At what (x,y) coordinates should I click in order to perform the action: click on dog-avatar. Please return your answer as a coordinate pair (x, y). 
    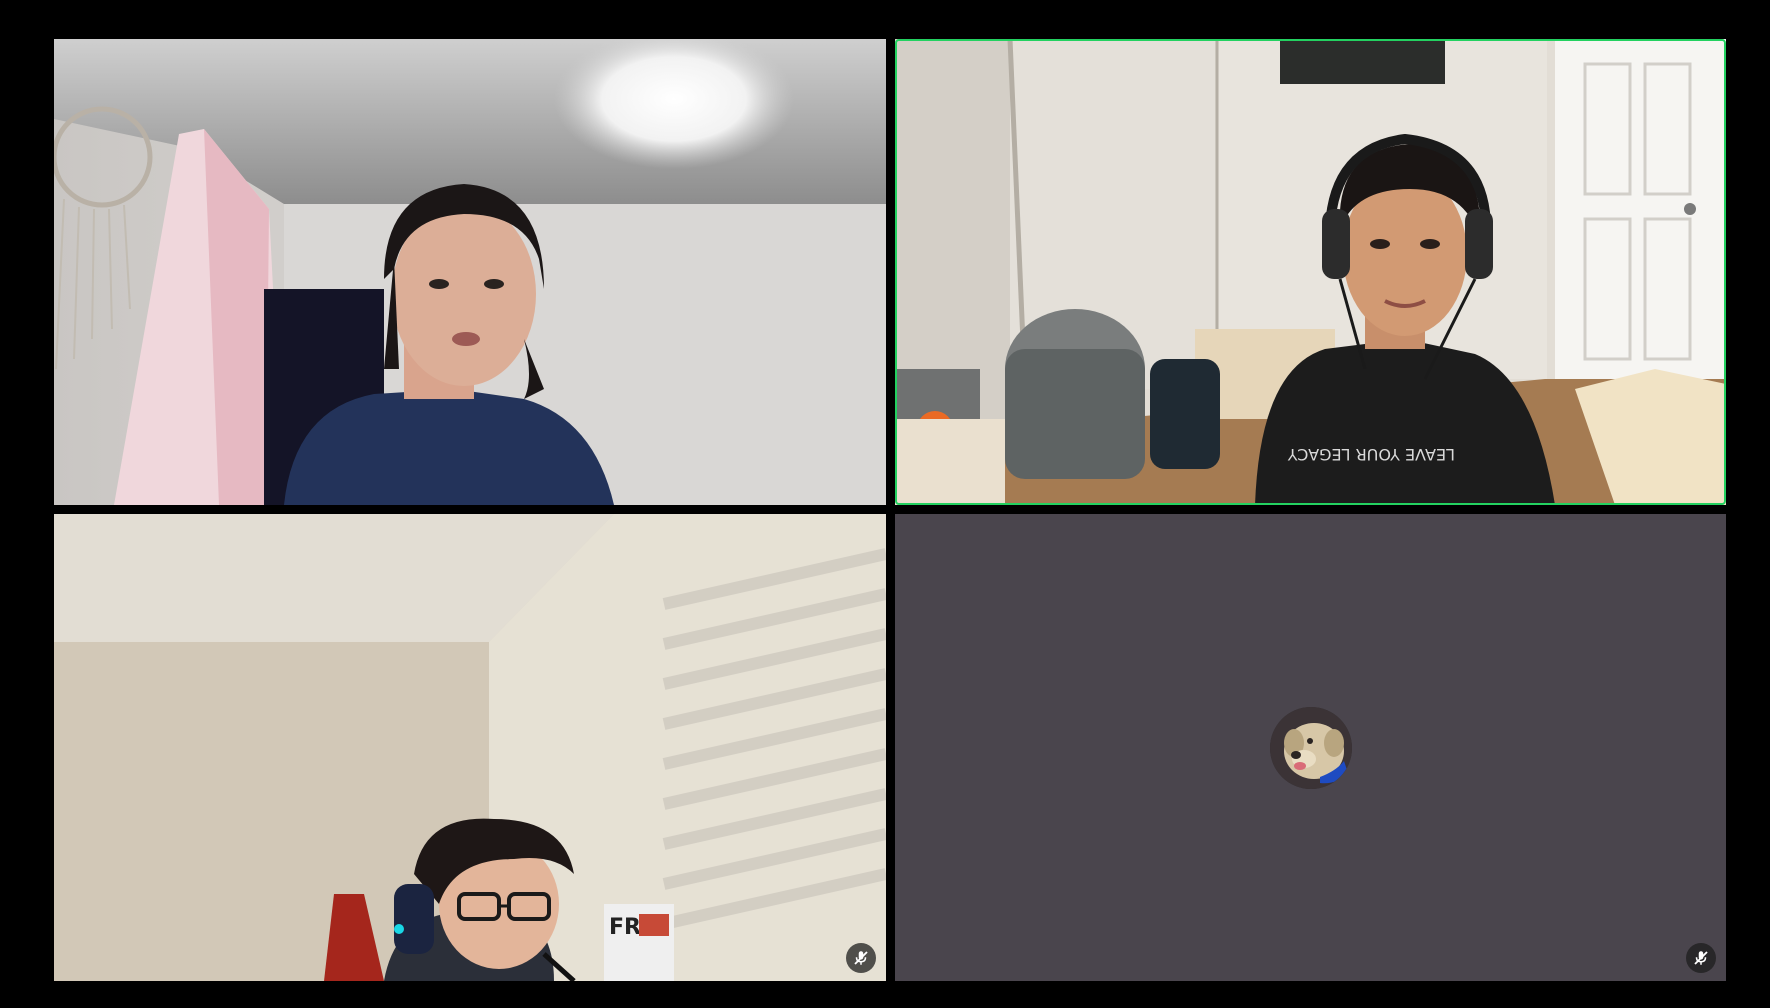
    Looking at the image, I should click on (1310, 747).